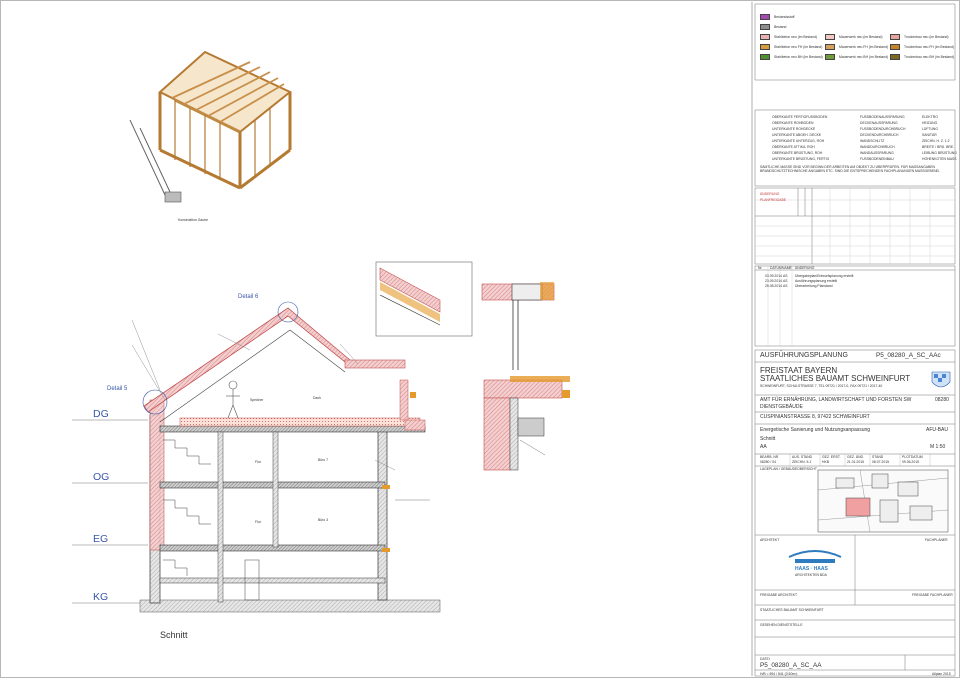  Describe the element at coordinates (805, 268) in the screenshot. I see `revision-col: ÄNDERUNG` at that location.